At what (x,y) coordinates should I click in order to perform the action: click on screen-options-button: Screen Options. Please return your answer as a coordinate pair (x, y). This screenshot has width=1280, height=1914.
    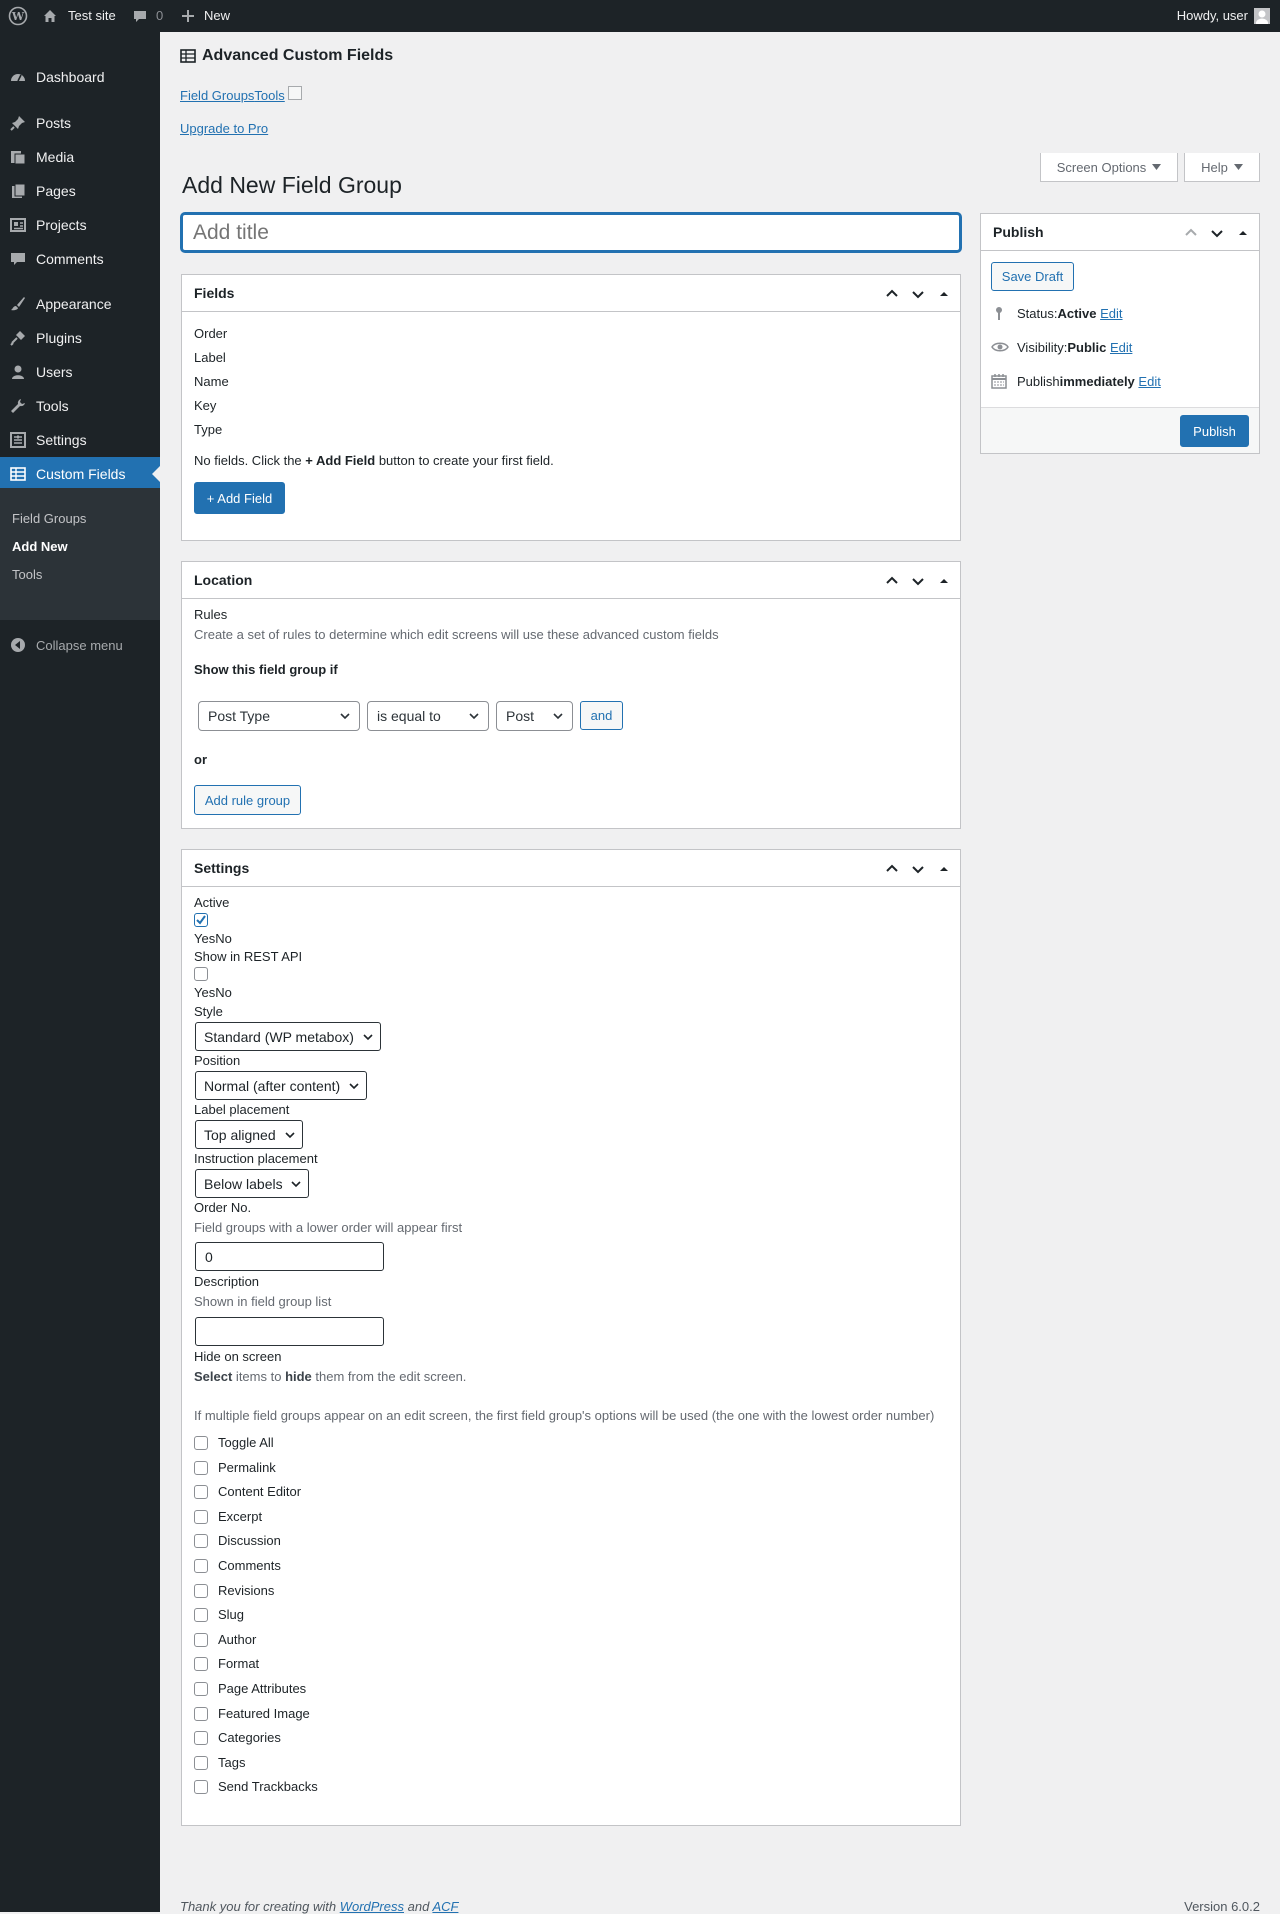
    Looking at the image, I should click on (1109, 167).